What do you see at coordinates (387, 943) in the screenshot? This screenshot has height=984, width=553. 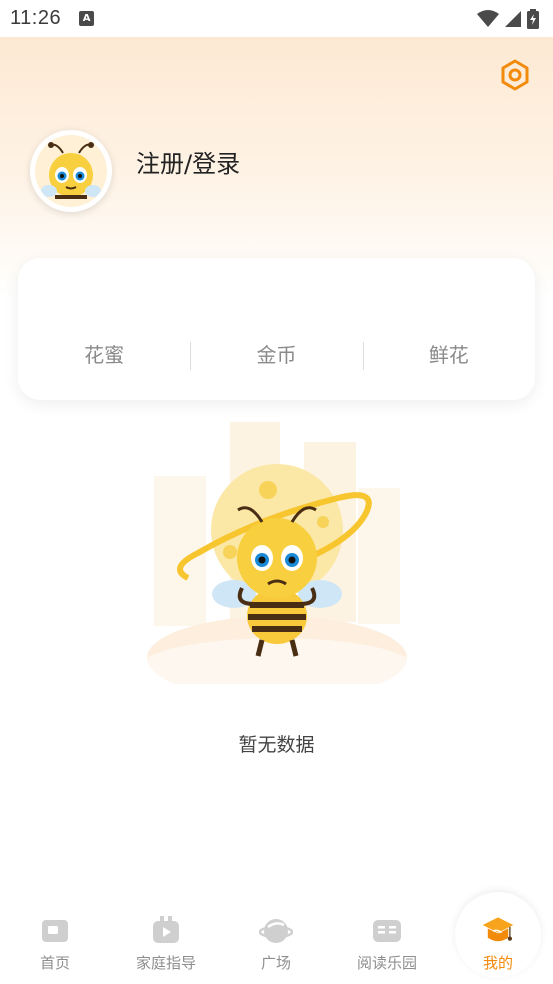 I see `tab-reading-park: 阅读乐园` at bounding box center [387, 943].